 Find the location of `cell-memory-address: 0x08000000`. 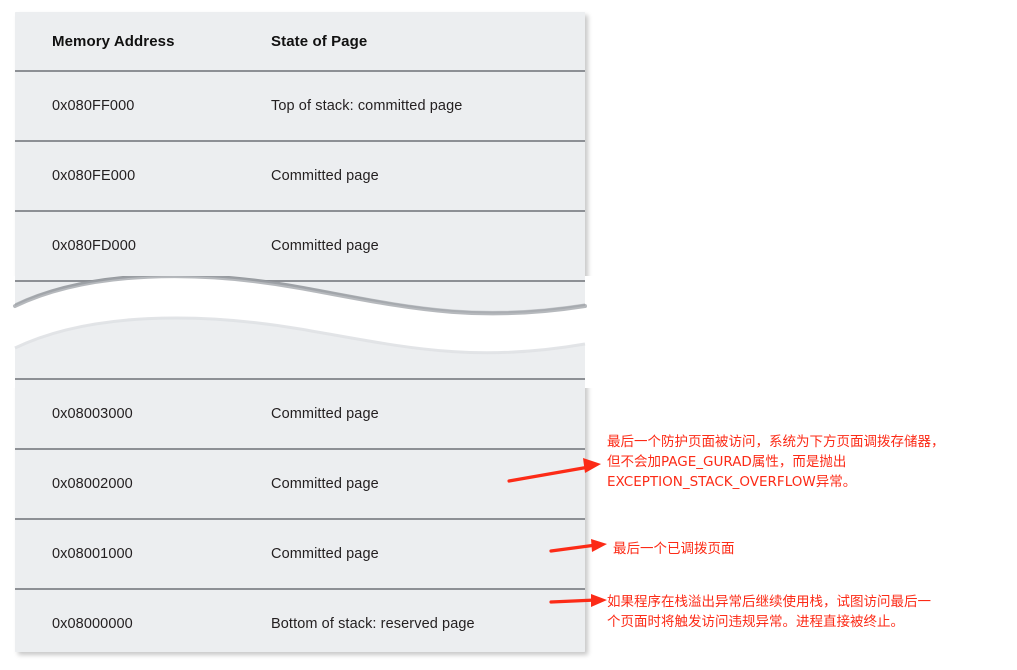

cell-memory-address: 0x08000000 is located at coordinates (92, 624).